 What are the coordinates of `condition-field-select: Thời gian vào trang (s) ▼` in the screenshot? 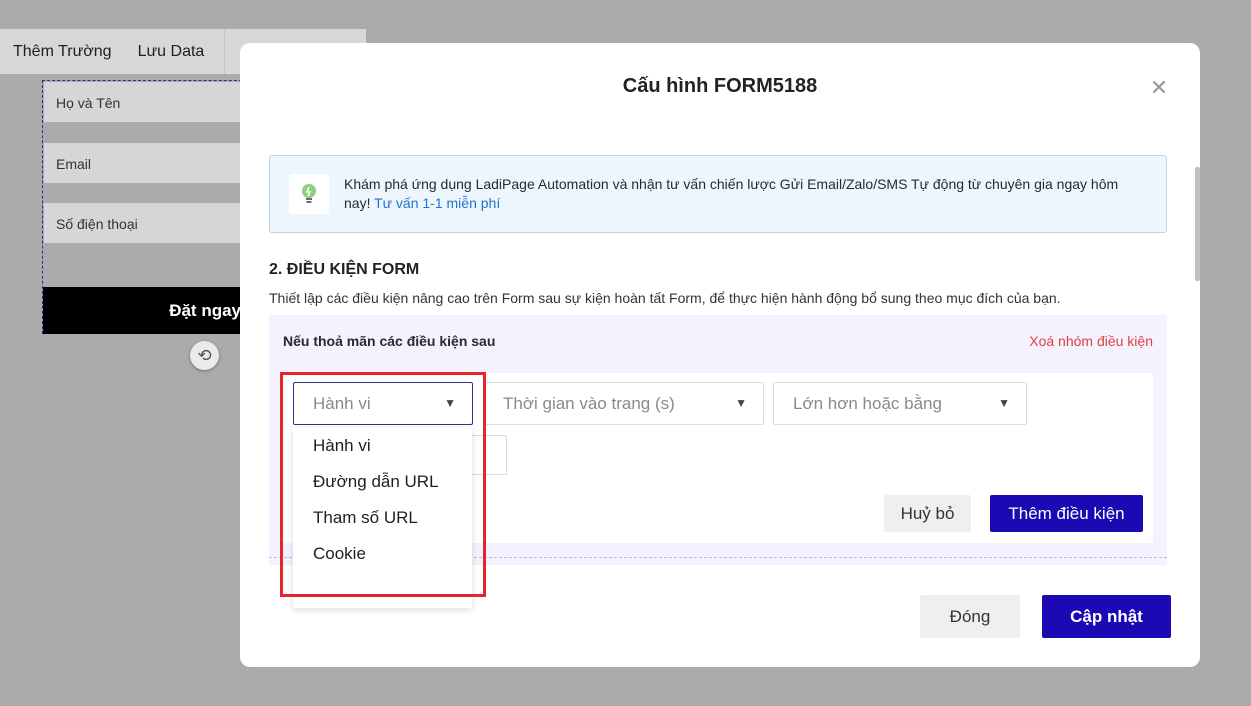 It's located at (623, 403).